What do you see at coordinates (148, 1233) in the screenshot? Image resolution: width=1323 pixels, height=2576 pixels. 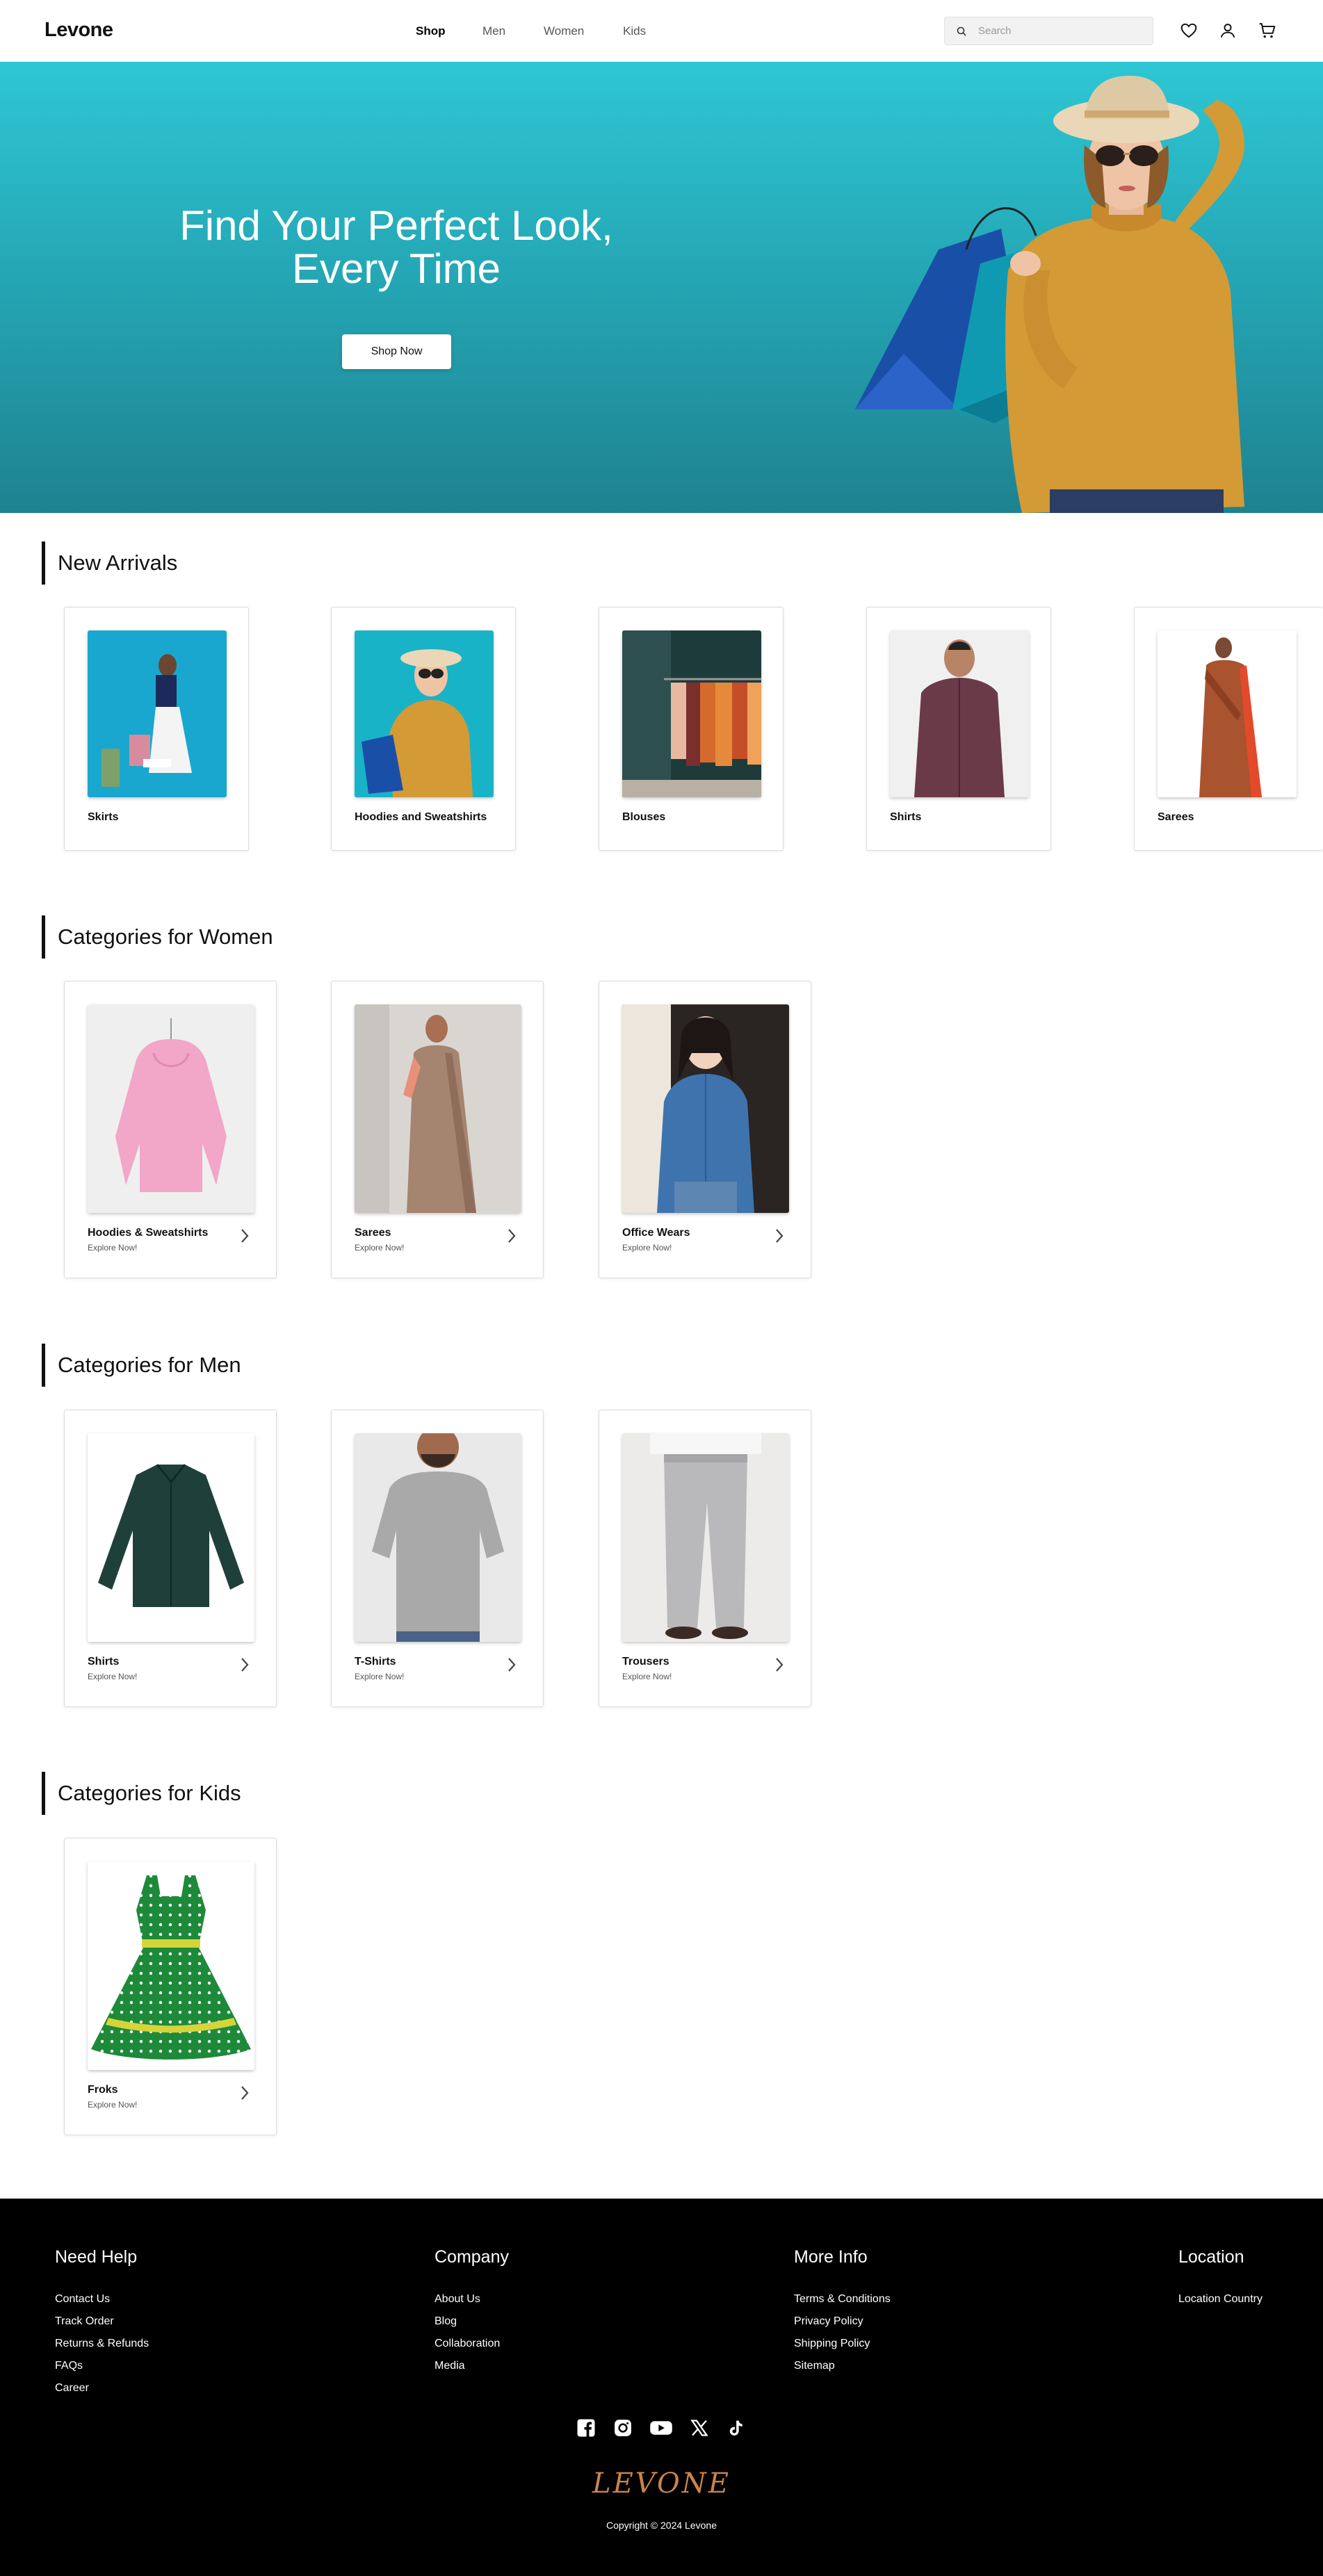 I see `category-name: Hoodies & Sweatshirts` at bounding box center [148, 1233].